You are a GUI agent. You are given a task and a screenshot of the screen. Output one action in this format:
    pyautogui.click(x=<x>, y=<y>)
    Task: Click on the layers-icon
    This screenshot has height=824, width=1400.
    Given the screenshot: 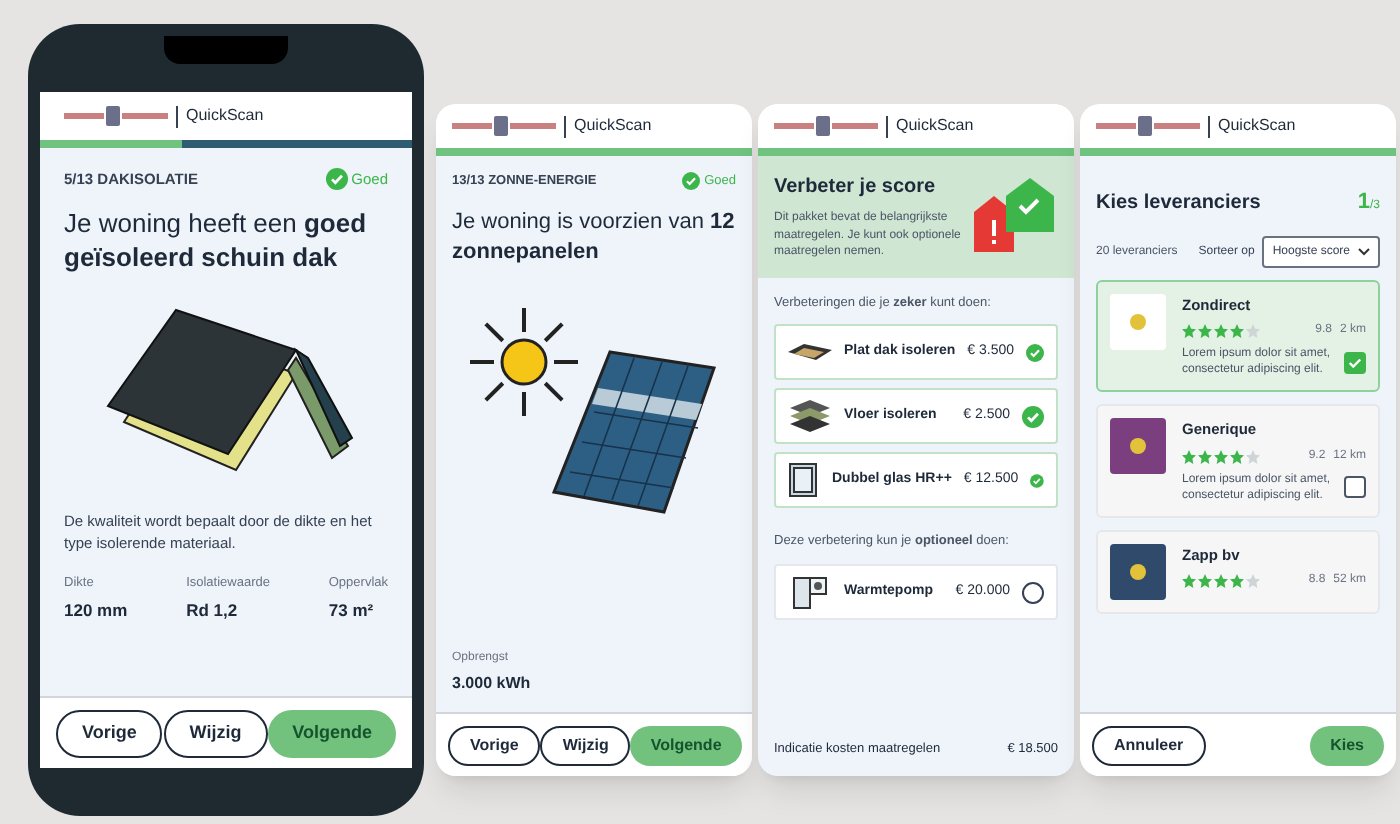 What is the action you would take?
    pyautogui.click(x=810, y=416)
    